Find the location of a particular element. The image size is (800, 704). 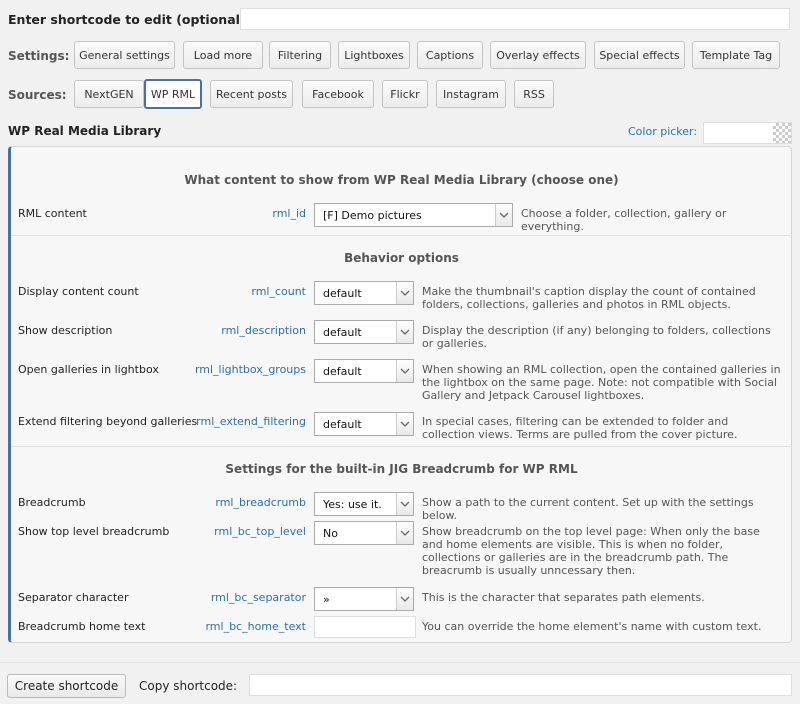

option-key: rml_count is located at coordinates (278, 291).